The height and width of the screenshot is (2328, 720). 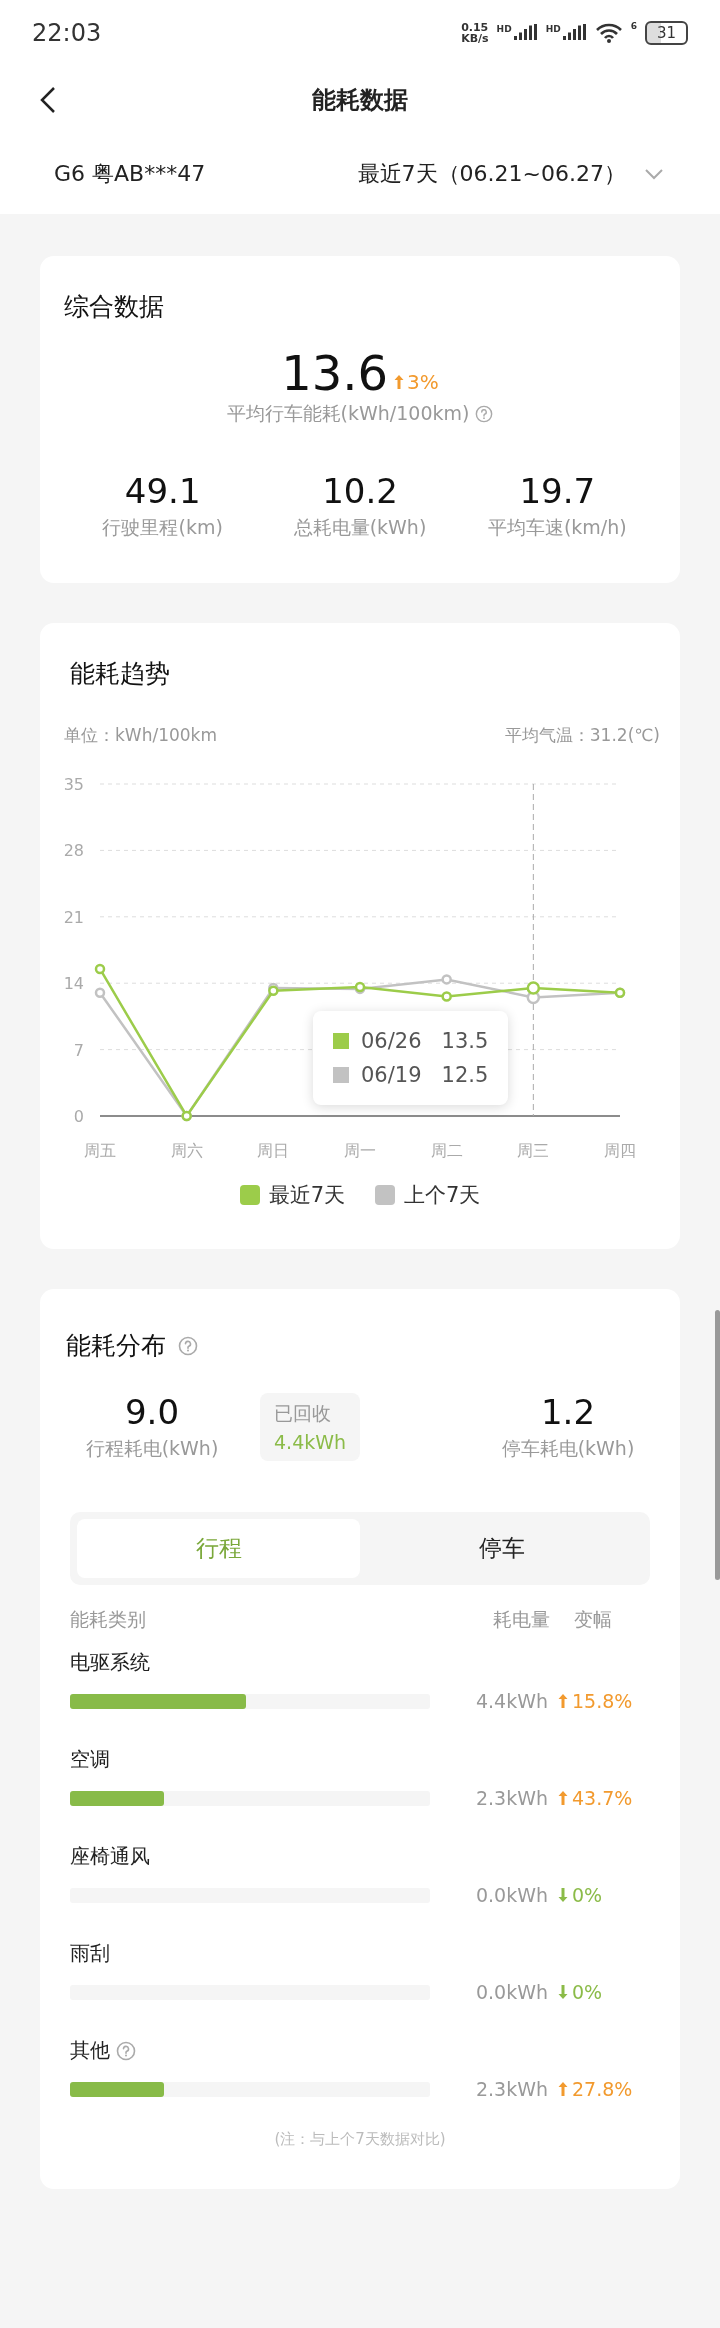 I want to click on vehicle-name: G6 粤AB***47, so click(x=130, y=174).